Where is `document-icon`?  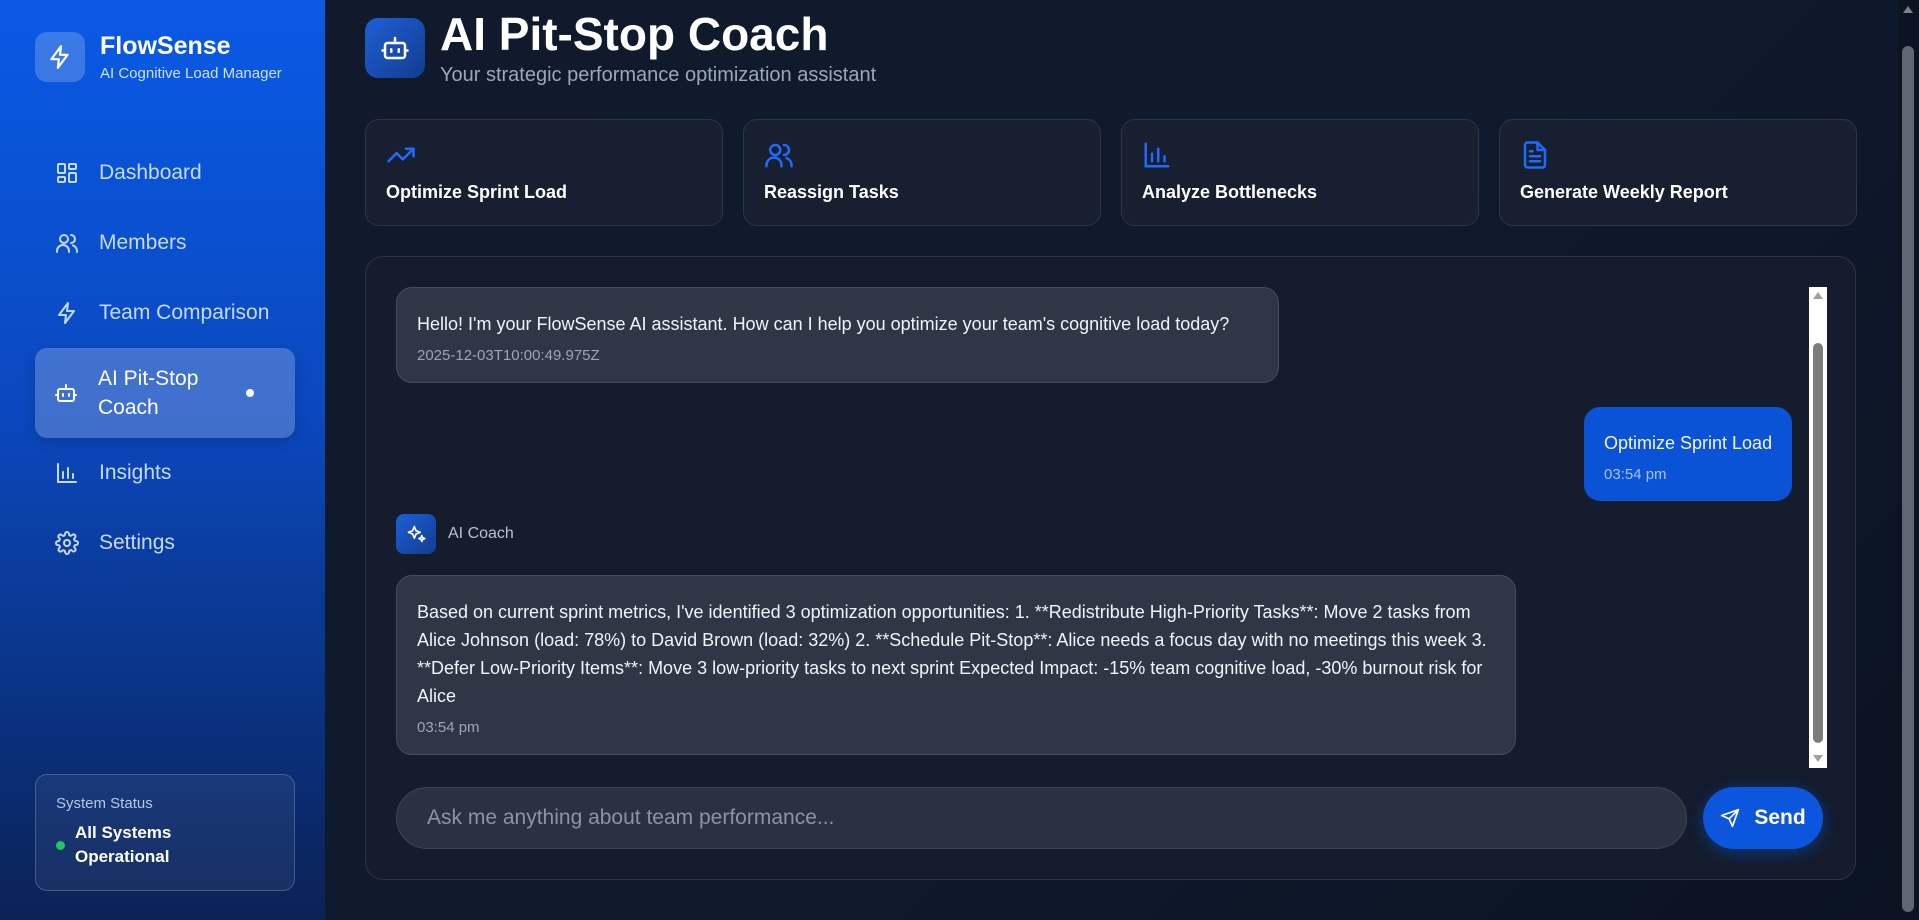 document-icon is located at coordinates (1678, 155).